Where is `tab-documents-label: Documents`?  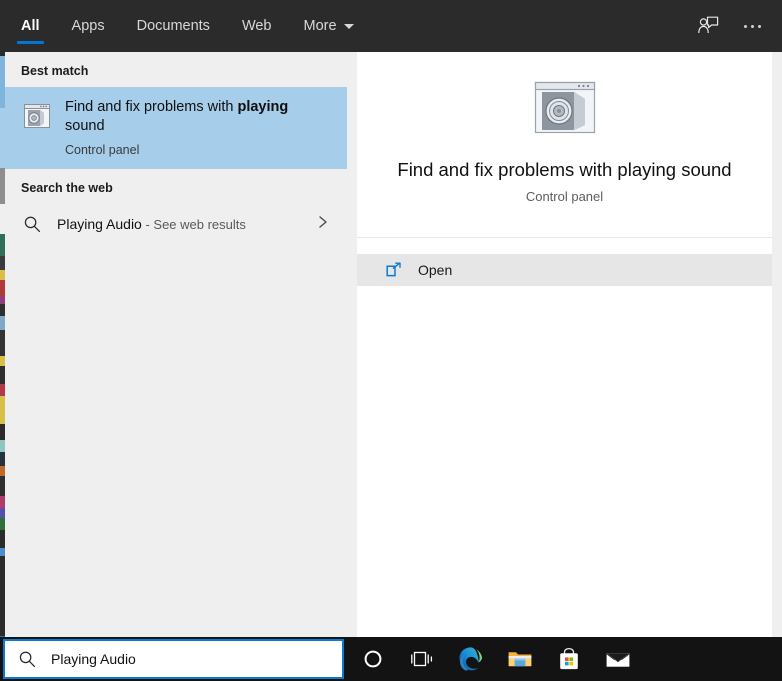
tab-documents-label: Documents is located at coordinates (173, 26).